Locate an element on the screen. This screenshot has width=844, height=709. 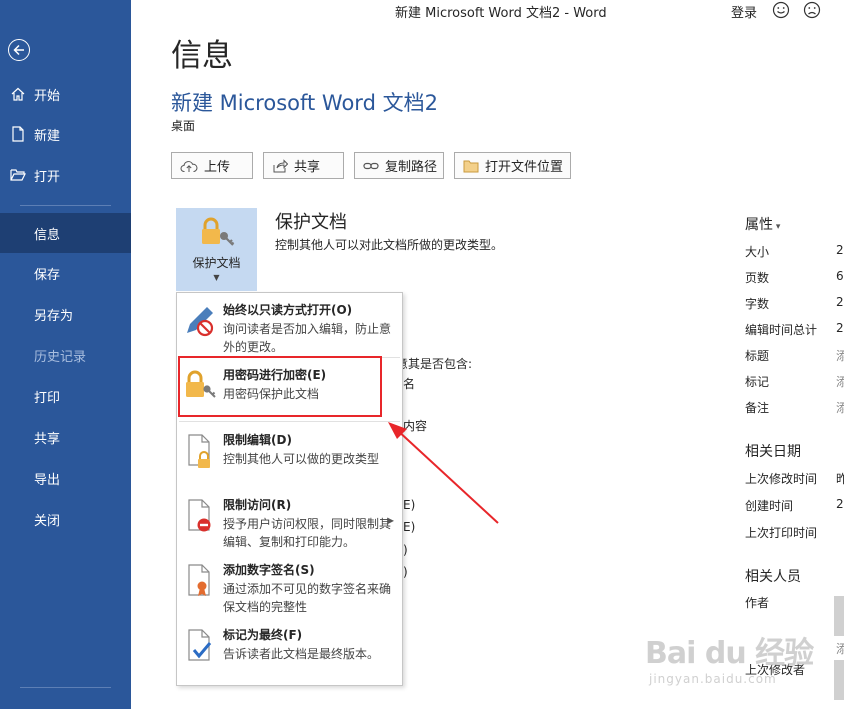
upload-icon is located at coordinates (189, 166).